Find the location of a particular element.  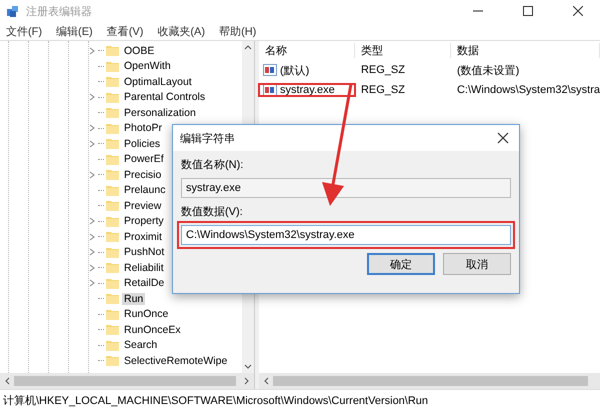

field-label: 数值名称(N): is located at coordinates (212, 165).